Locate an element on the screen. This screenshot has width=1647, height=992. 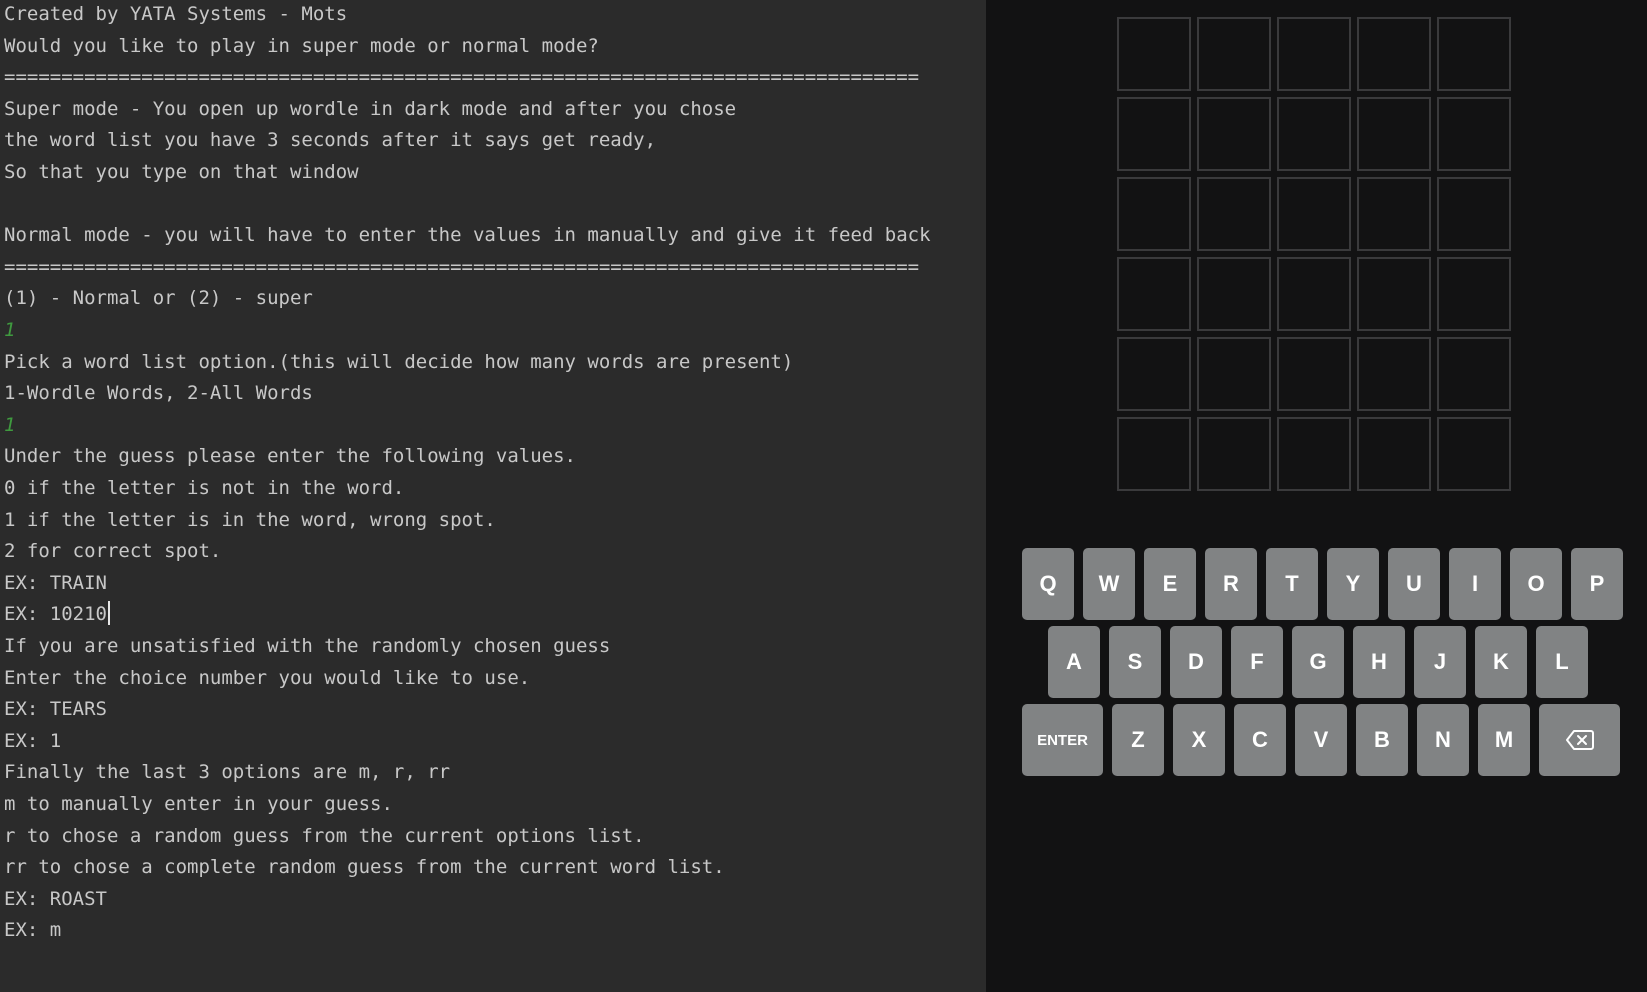
key-r: R is located at coordinates (1231, 584).